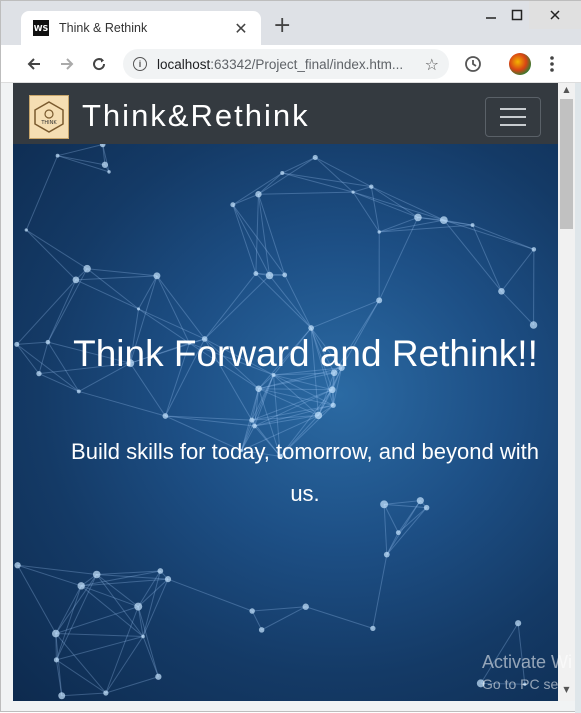 This screenshot has height=713, width=581. What do you see at coordinates (183, 64) in the screenshot?
I see `url-host: localhost` at bounding box center [183, 64].